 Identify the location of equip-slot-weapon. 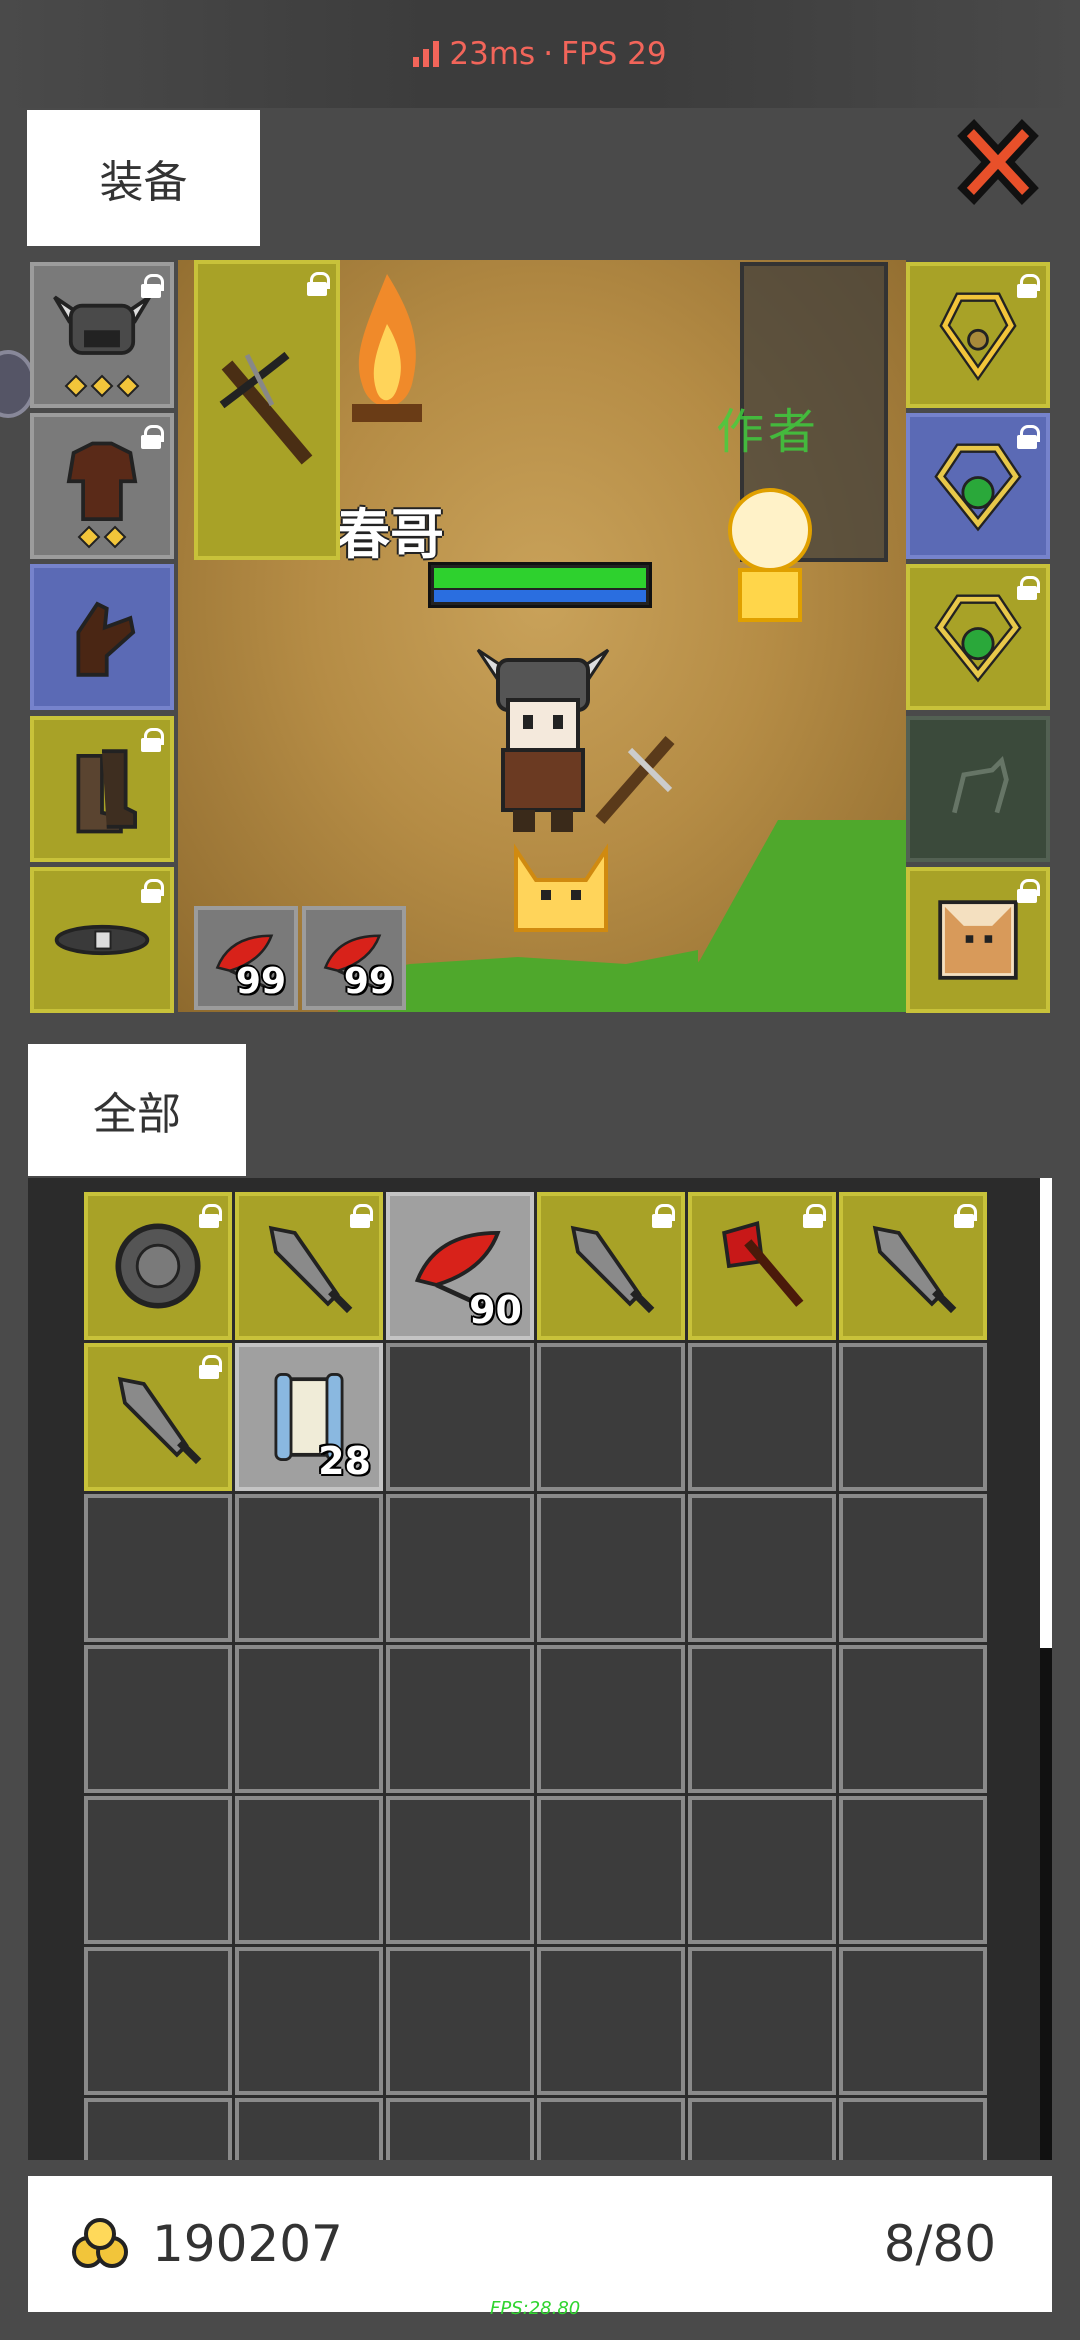
(267, 410).